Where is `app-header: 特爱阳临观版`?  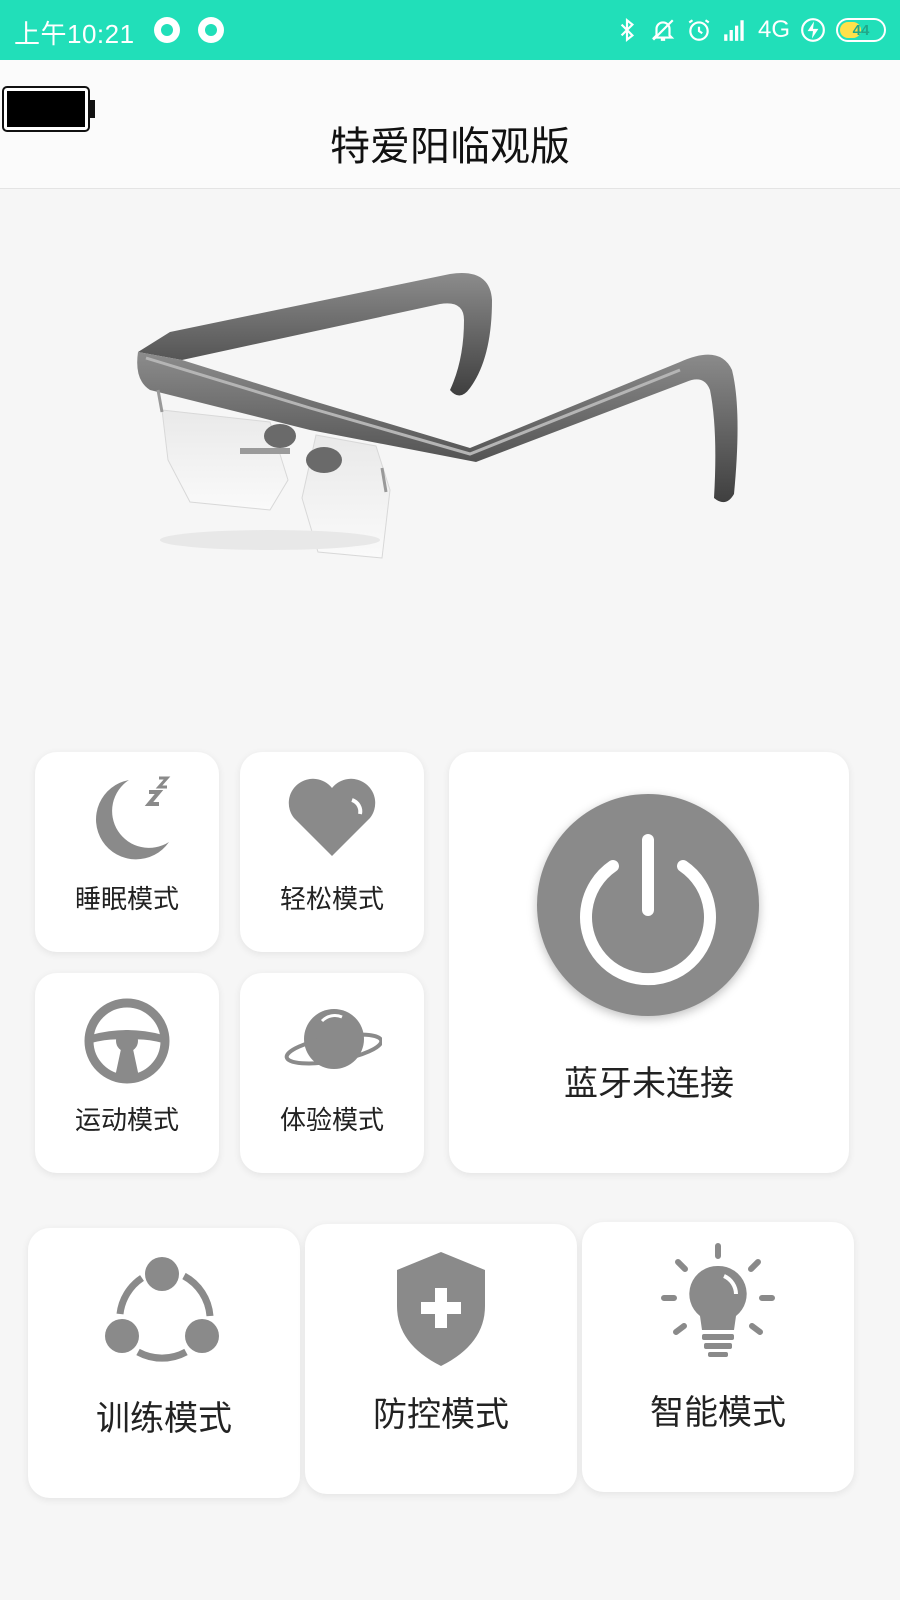
app-header: 特爱阳临观版 is located at coordinates (450, 124).